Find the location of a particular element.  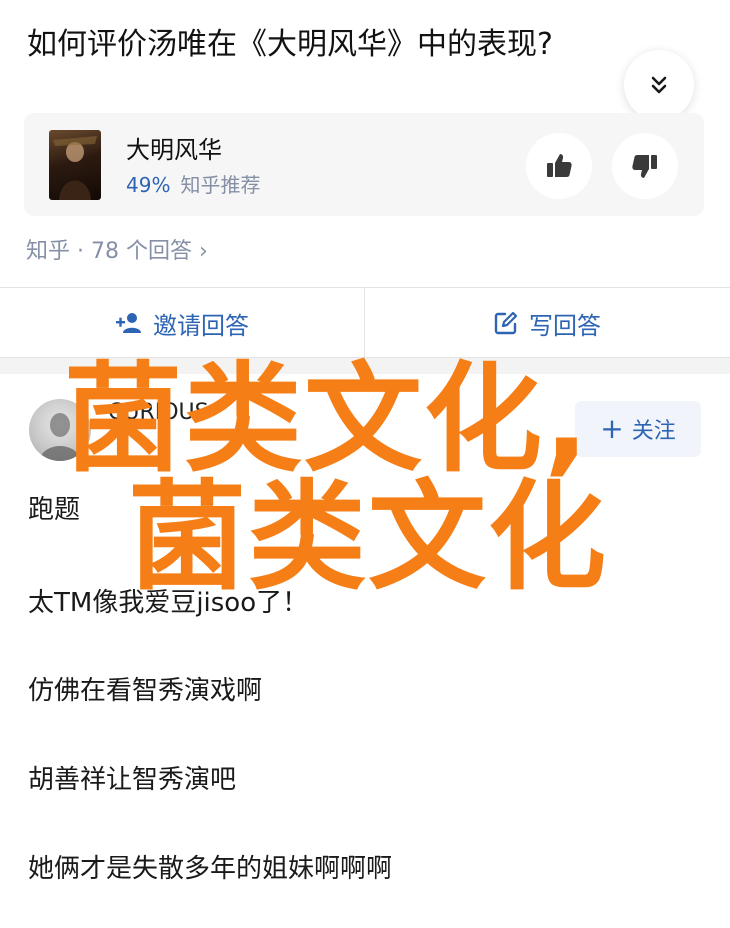

plus-icon: + is located at coordinates (612, 428).